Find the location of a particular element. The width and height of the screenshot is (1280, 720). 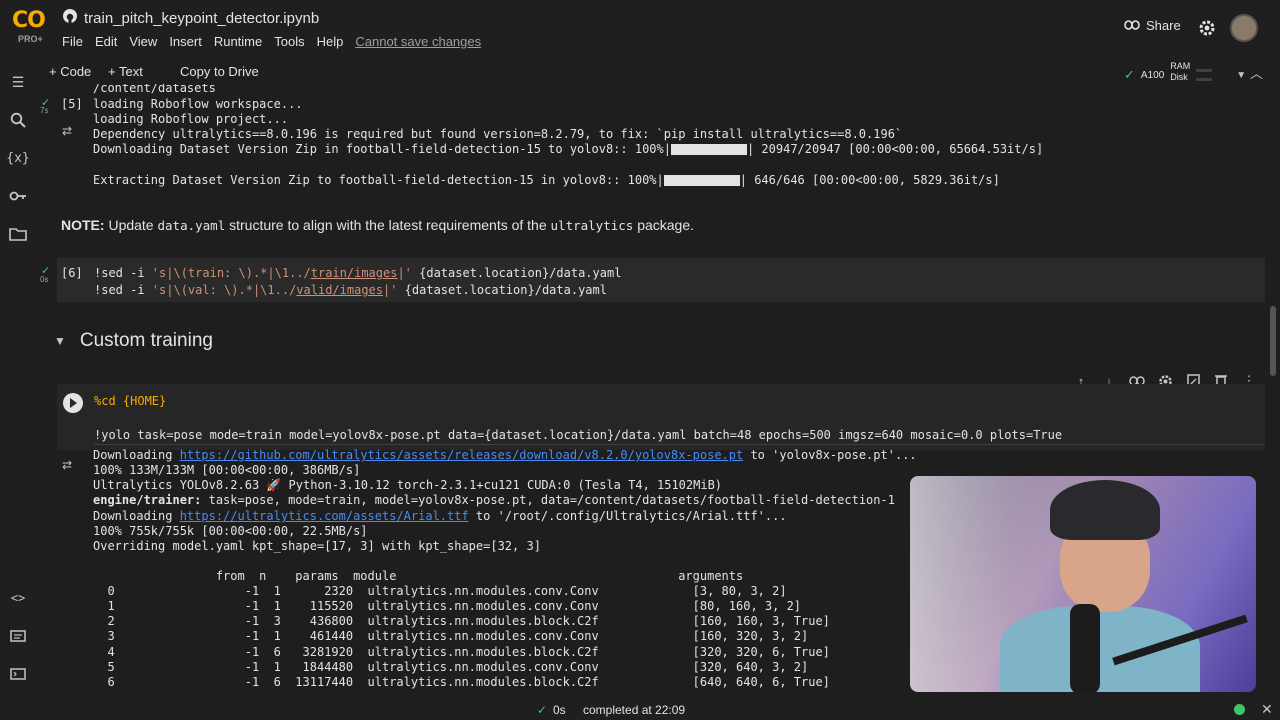

table-of-contents-icon: ☰ is located at coordinates (18, 82).